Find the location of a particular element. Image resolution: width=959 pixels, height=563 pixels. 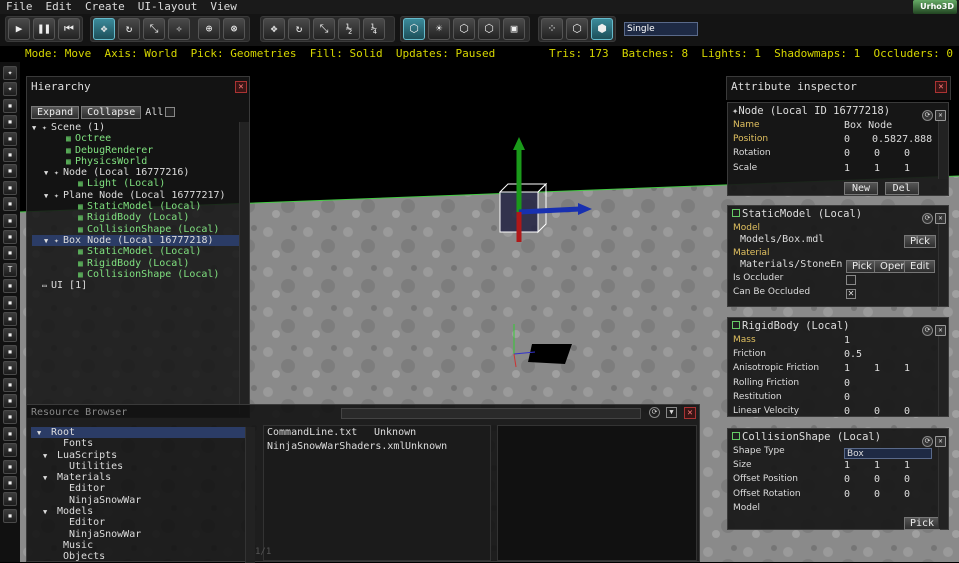

resource-dir-item: Utilities is located at coordinates (138, 466).